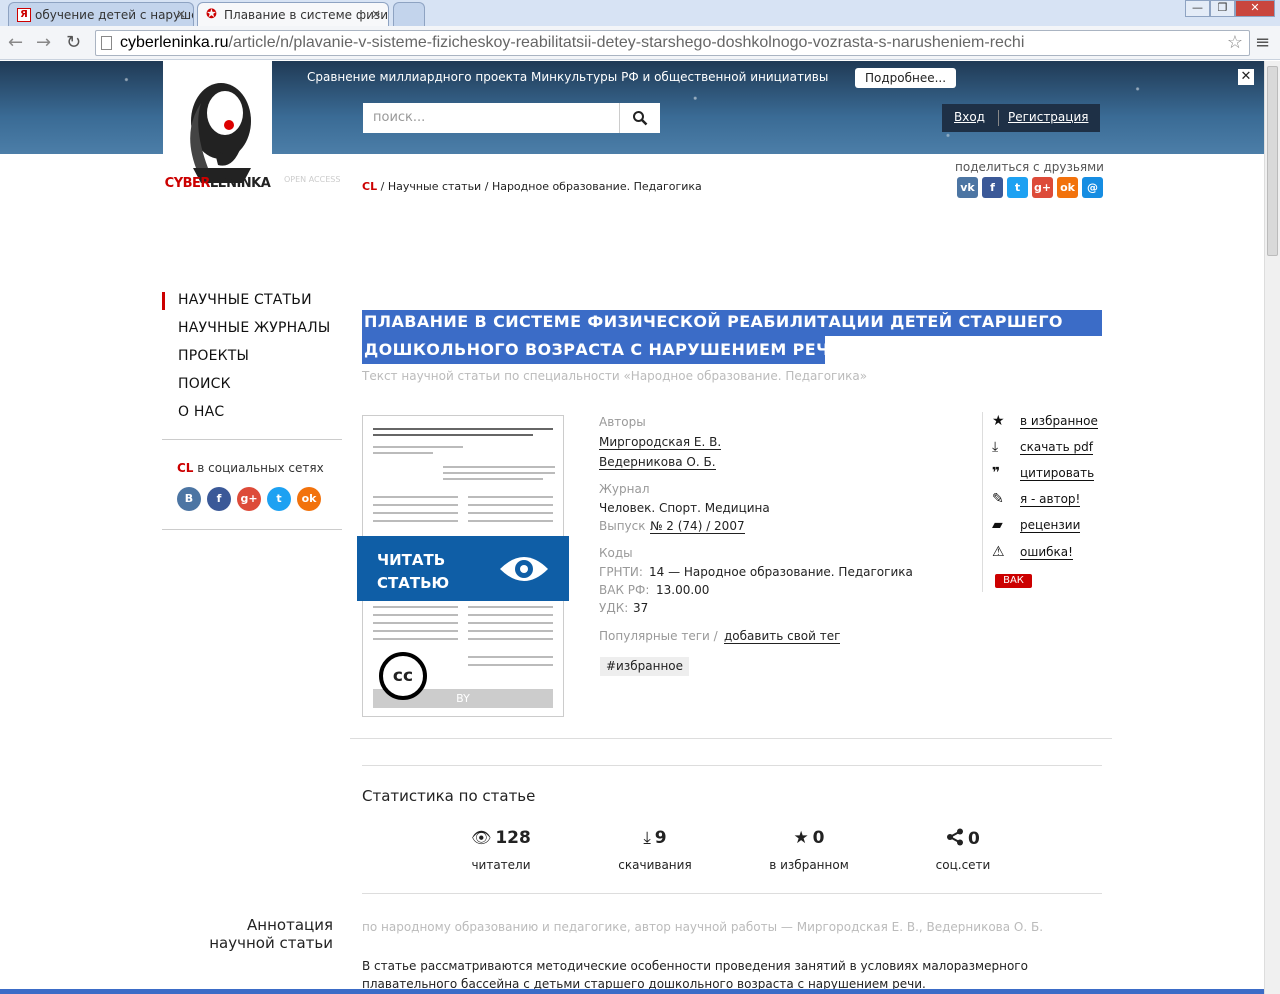  I want to click on star-favicon-icon: ✪, so click(211, 14).